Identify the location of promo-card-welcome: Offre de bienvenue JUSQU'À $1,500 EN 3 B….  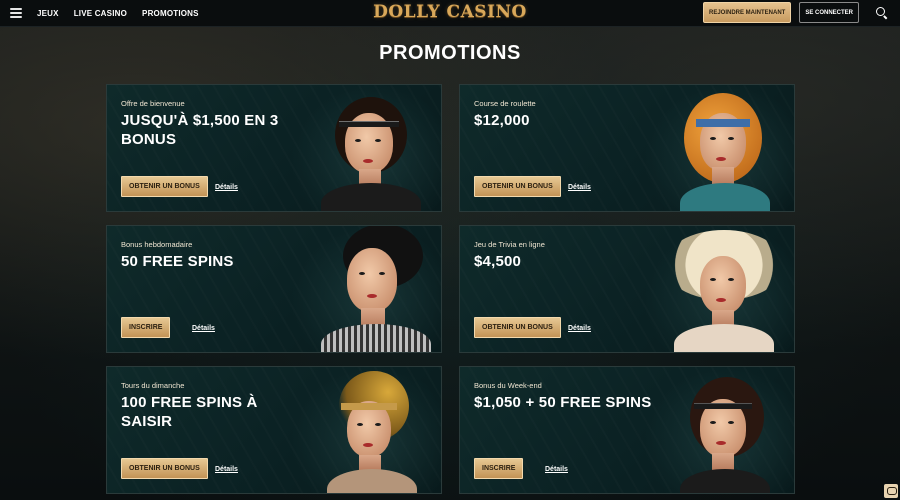
(274, 148).